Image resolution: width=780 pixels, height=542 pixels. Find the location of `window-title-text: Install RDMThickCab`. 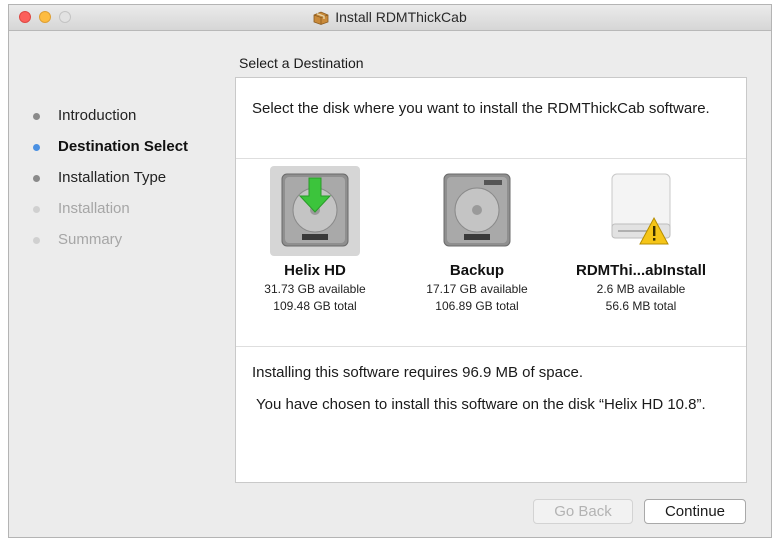

window-title-text: Install RDMThickCab is located at coordinates (401, 17).